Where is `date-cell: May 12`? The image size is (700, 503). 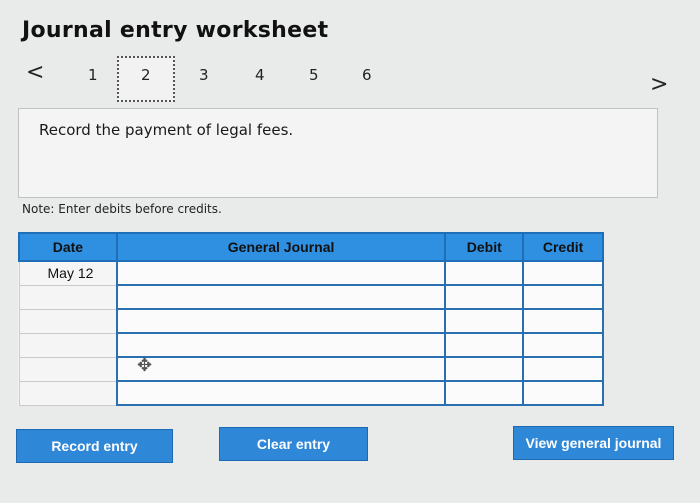
date-cell: May 12 is located at coordinates (68, 273).